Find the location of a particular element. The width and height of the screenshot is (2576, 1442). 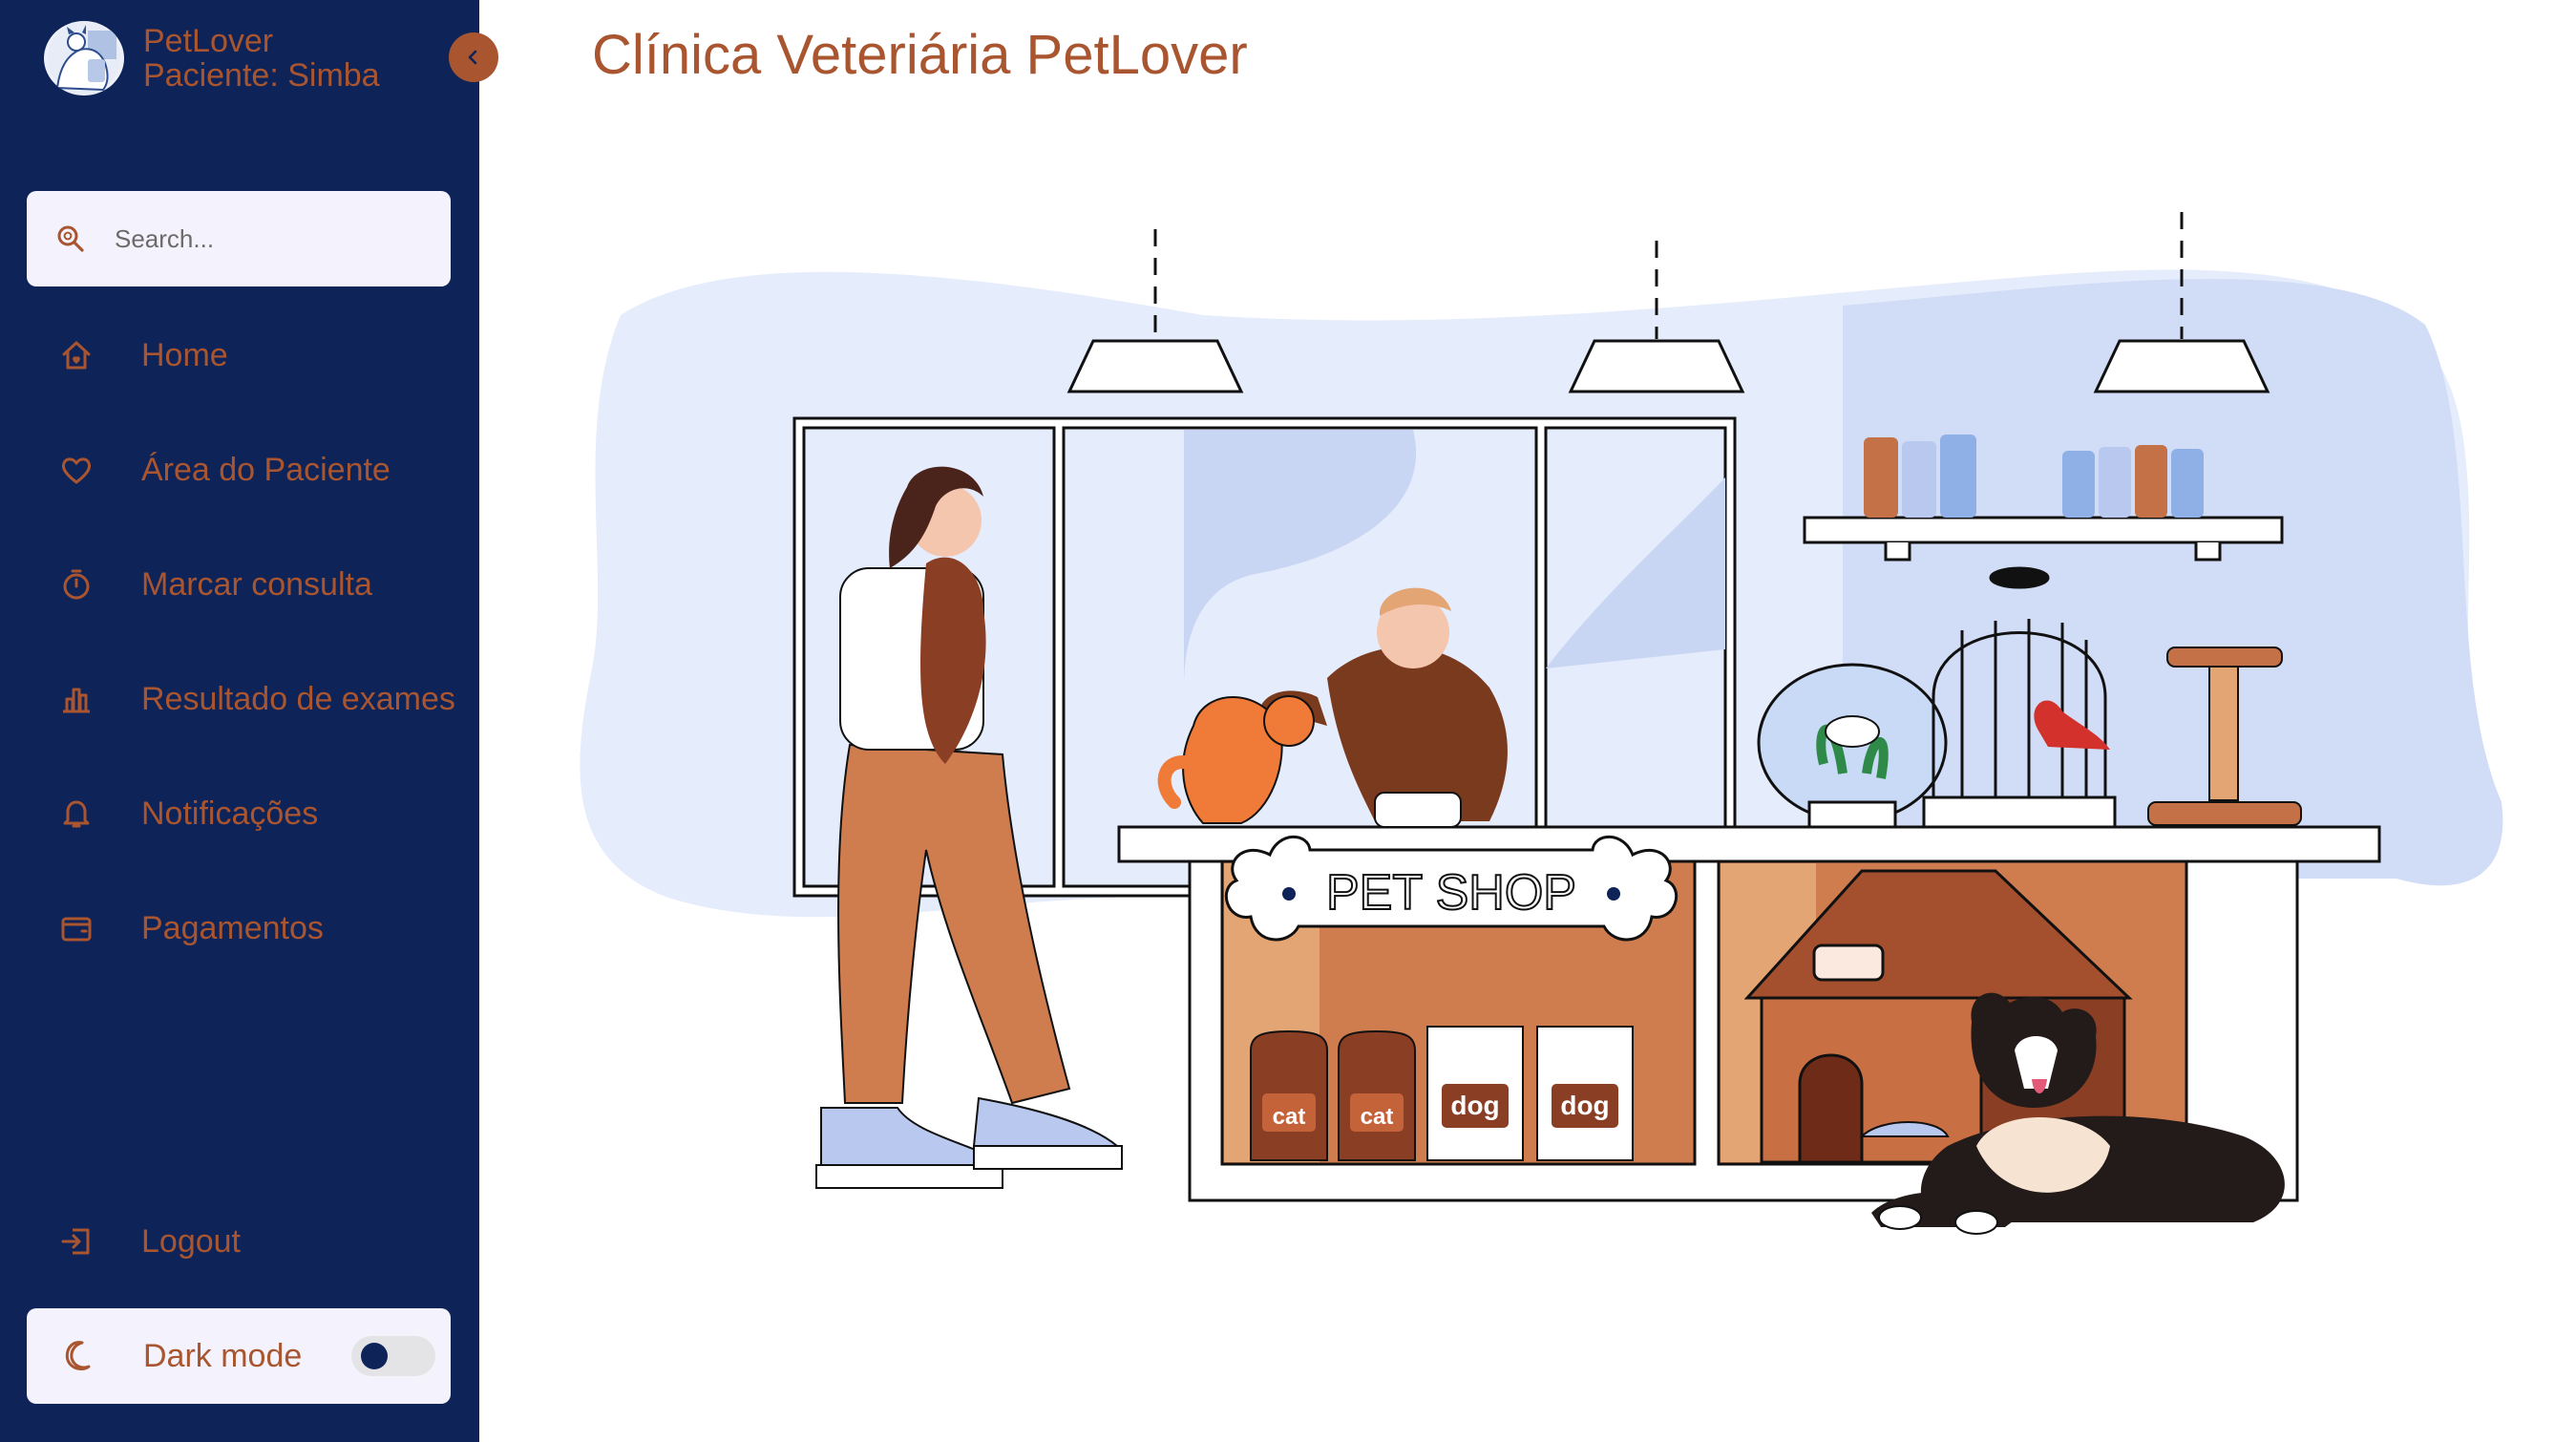

chevron-left-icon is located at coordinates (472, 57).